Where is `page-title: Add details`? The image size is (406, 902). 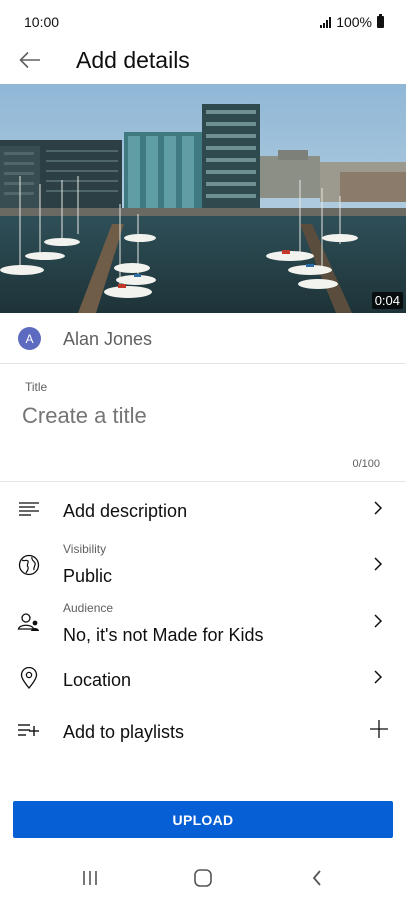 page-title: Add details is located at coordinates (133, 60).